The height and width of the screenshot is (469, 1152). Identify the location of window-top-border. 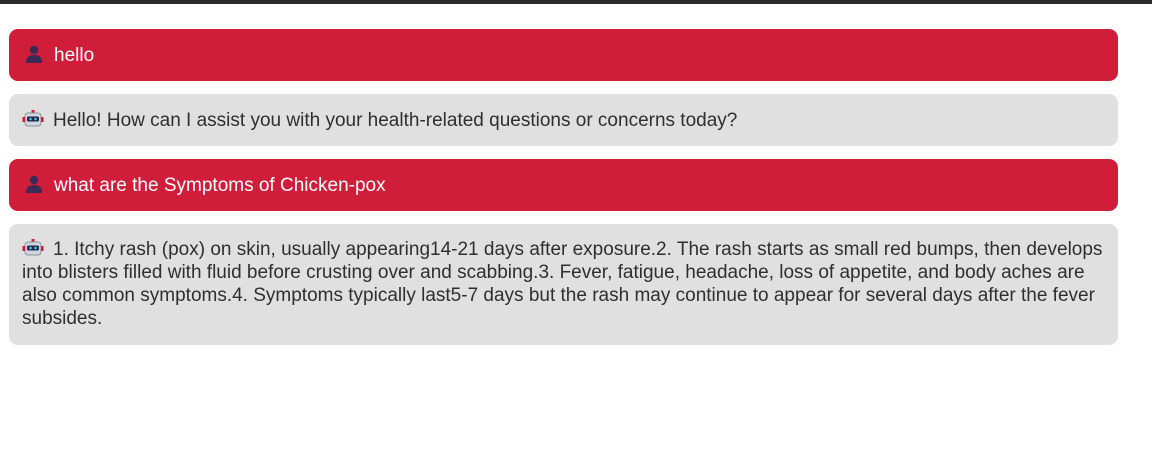
(576, 2).